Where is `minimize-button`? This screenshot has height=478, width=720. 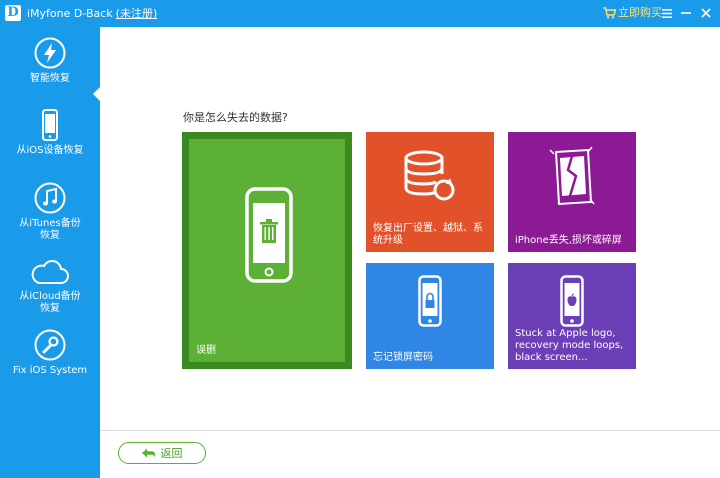 minimize-button is located at coordinates (686, 13).